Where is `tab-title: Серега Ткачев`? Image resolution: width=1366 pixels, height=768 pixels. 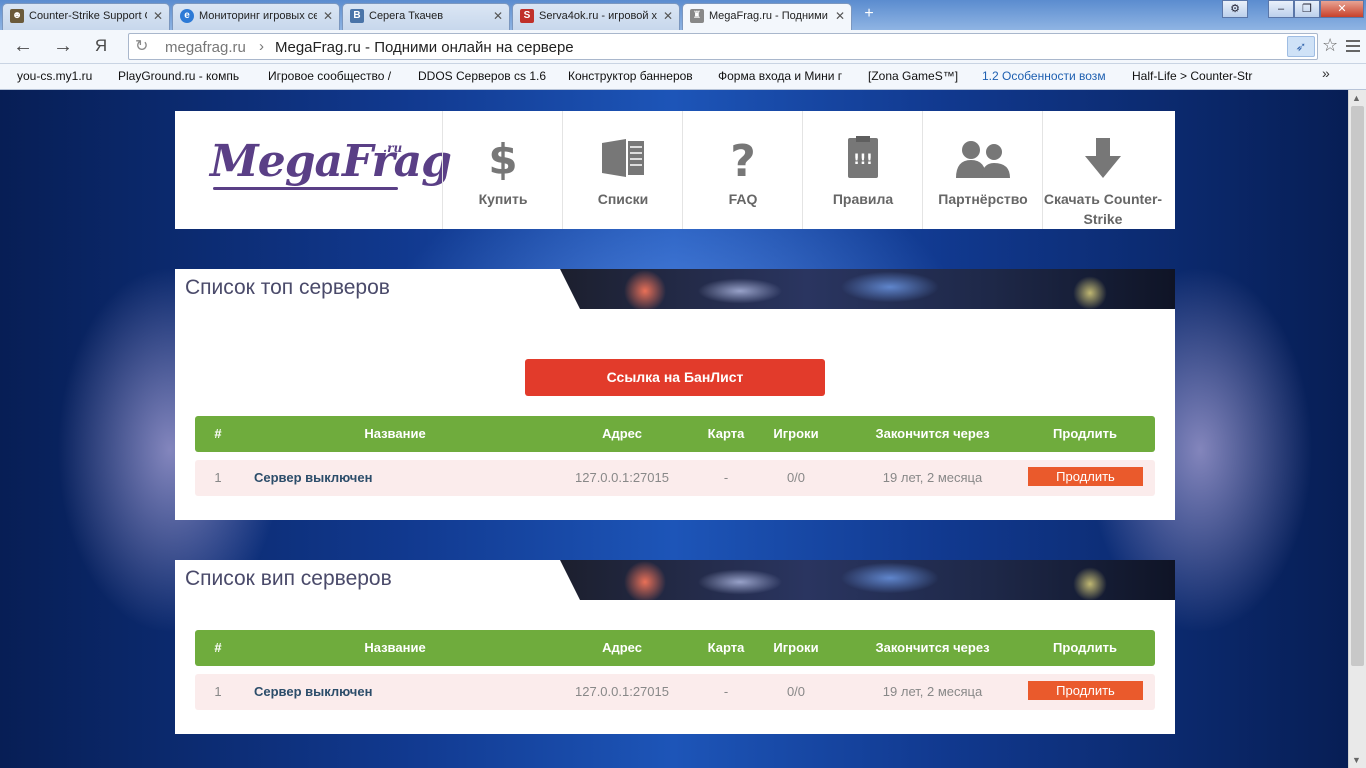
tab-title: Серега Ткачев is located at coordinates (406, 16).